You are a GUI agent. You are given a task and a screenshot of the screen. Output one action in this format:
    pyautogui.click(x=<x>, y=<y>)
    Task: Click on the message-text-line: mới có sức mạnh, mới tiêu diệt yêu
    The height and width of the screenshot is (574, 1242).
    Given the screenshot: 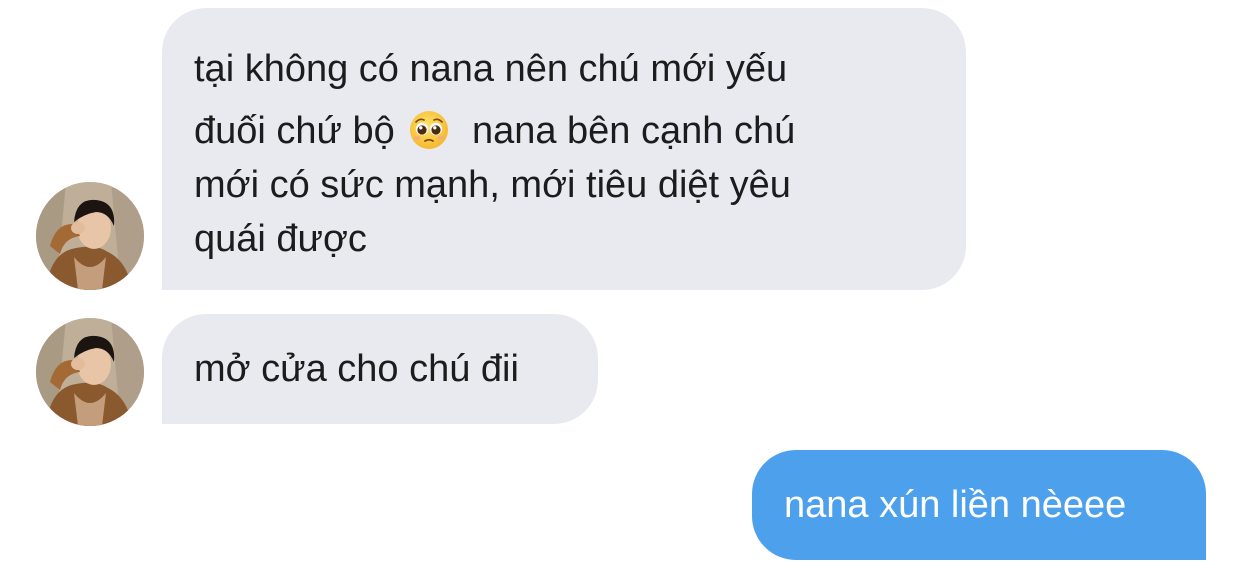 What is the action you would take?
    pyautogui.click(x=492, y=185)
    